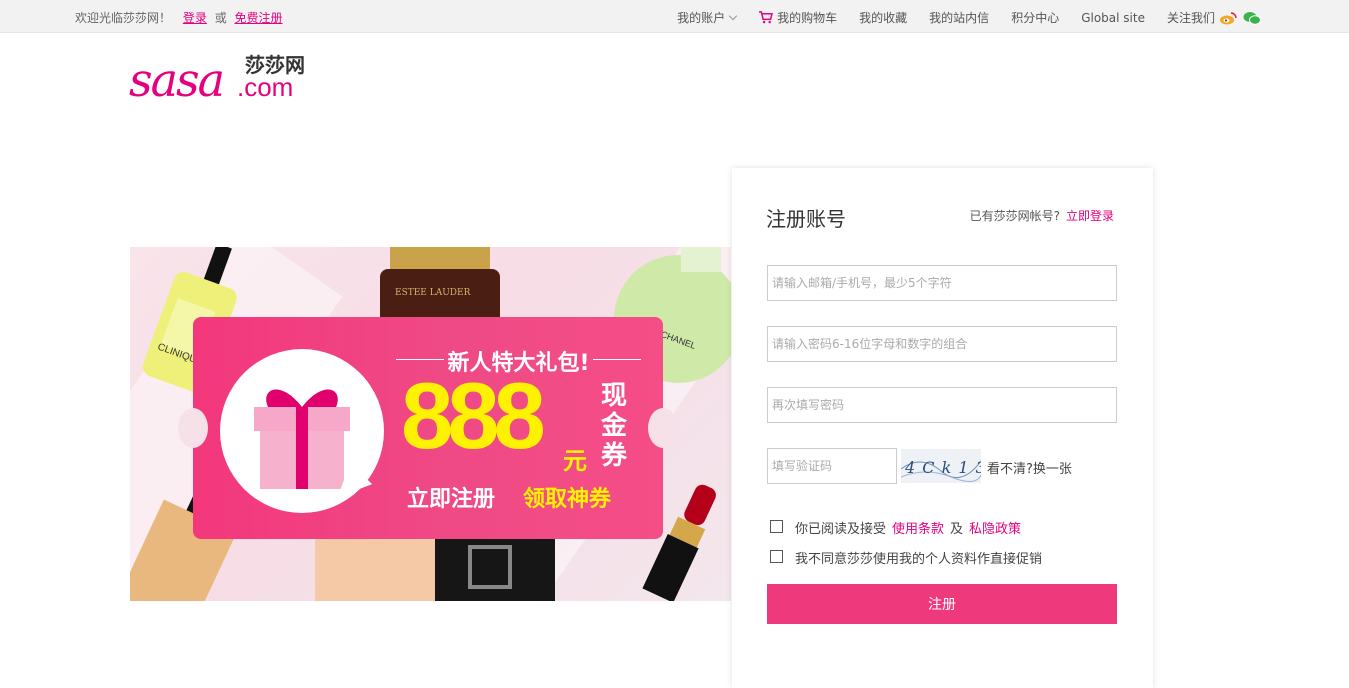 The width and height of the screenshot is (1349, 688). I want to click on global-site-label: Global site, so click(1113, 17).